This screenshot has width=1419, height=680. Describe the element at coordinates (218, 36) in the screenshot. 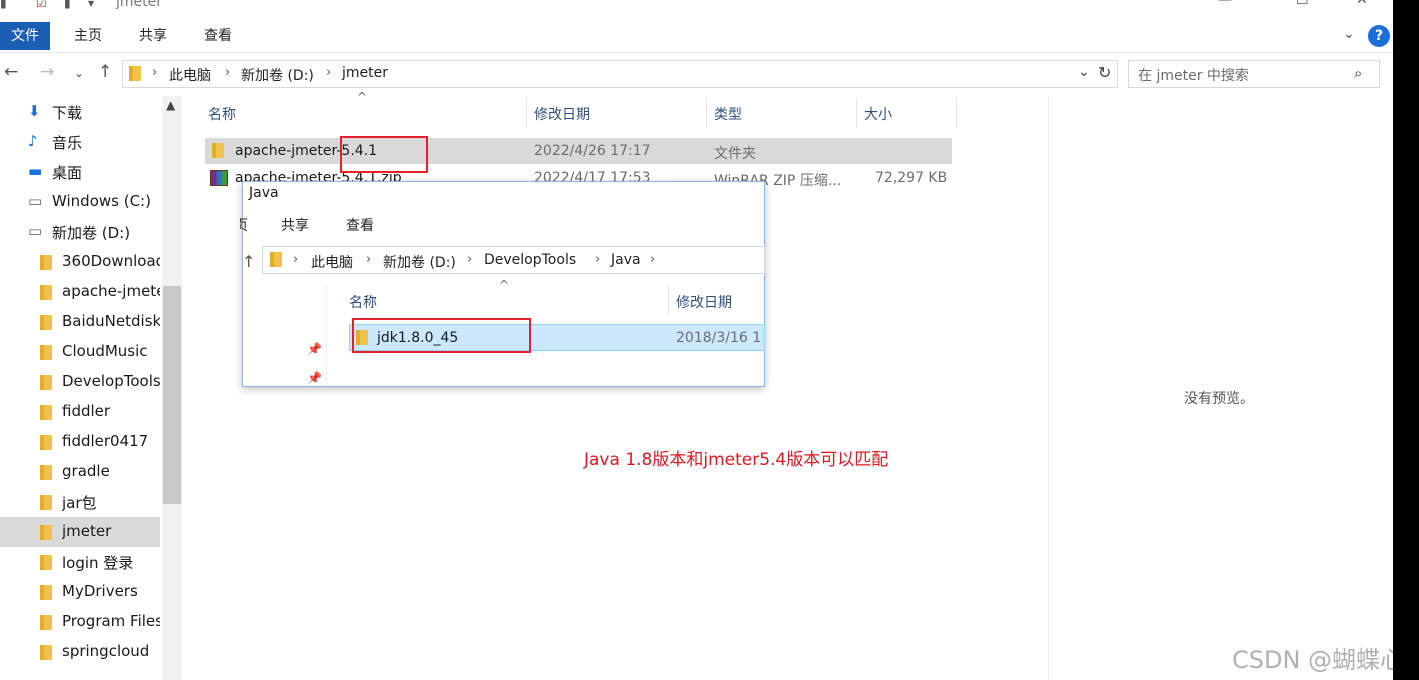

I see `tab-view: 查看` at that location.